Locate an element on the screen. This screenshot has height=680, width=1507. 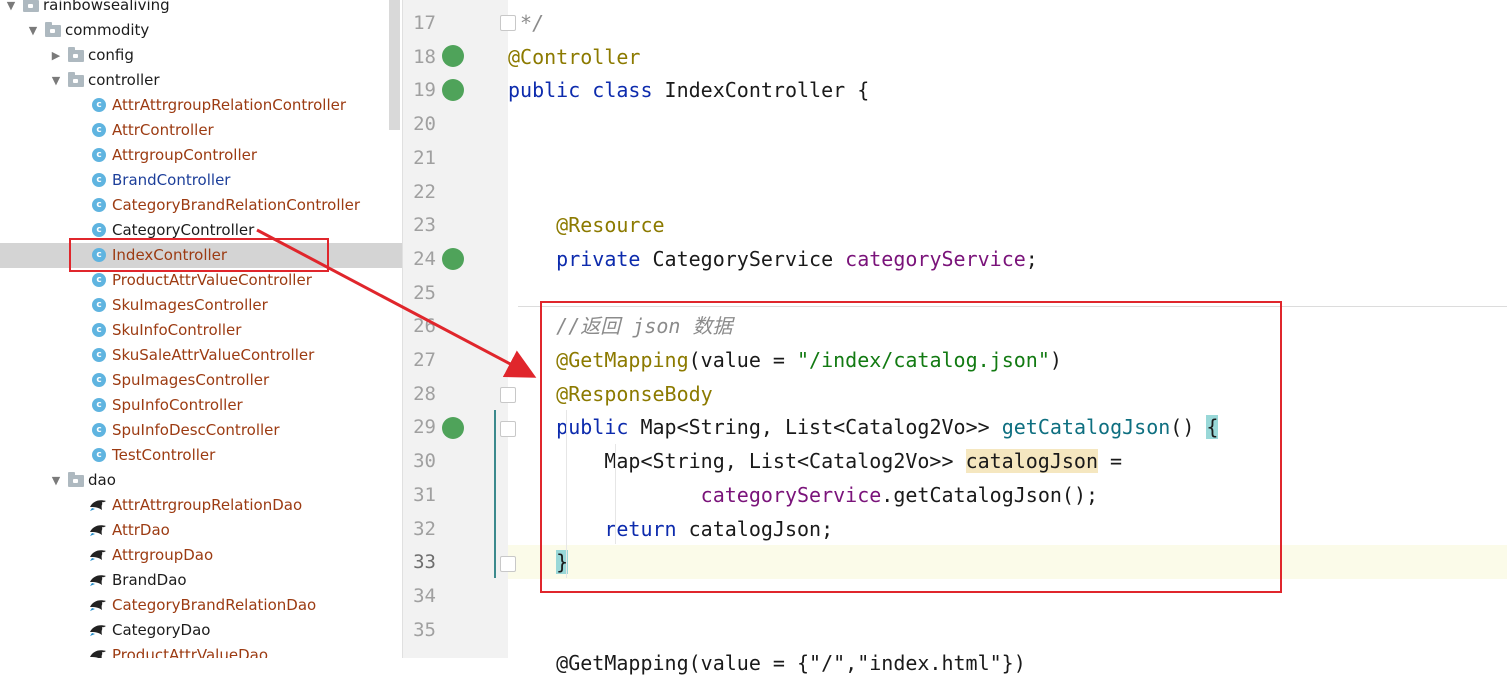
tree-item-categorybrandrelationdao: CategoryBrandRelationDao is located at coordinates (201, 605).